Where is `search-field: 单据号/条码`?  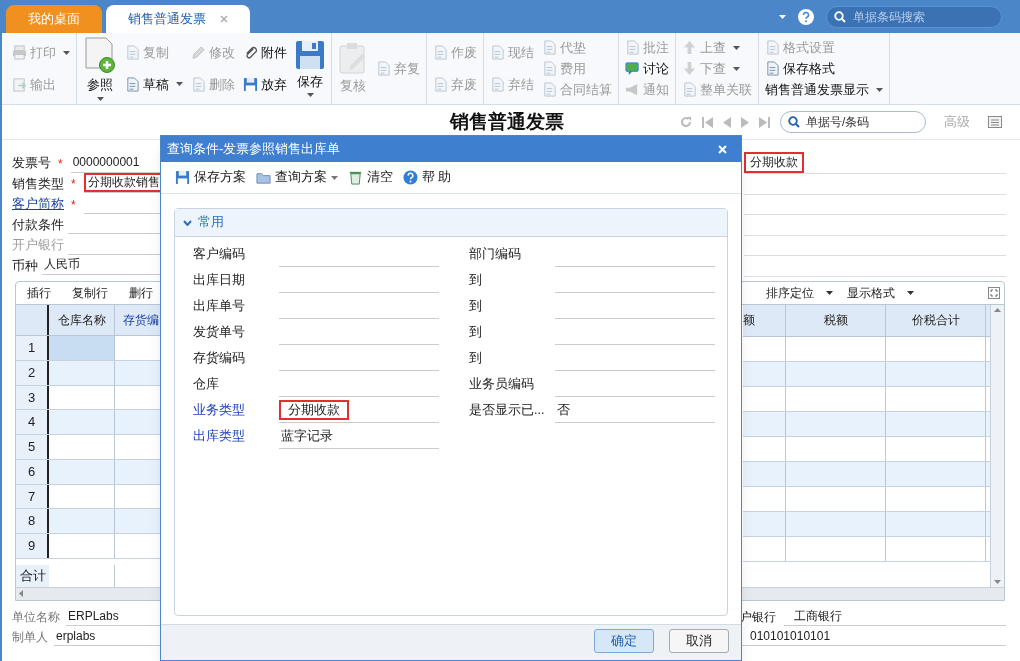
search-field: 单据号/条码 is located at coordinates (853, 122).